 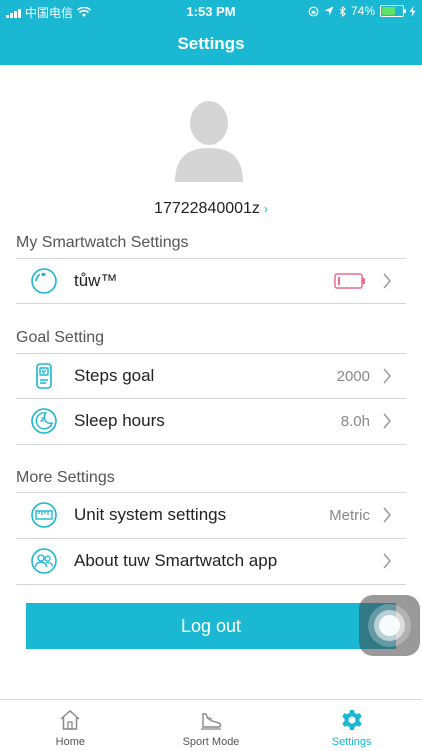 I want to click on section-title-more: More Settings, so click(x=65, y=477).